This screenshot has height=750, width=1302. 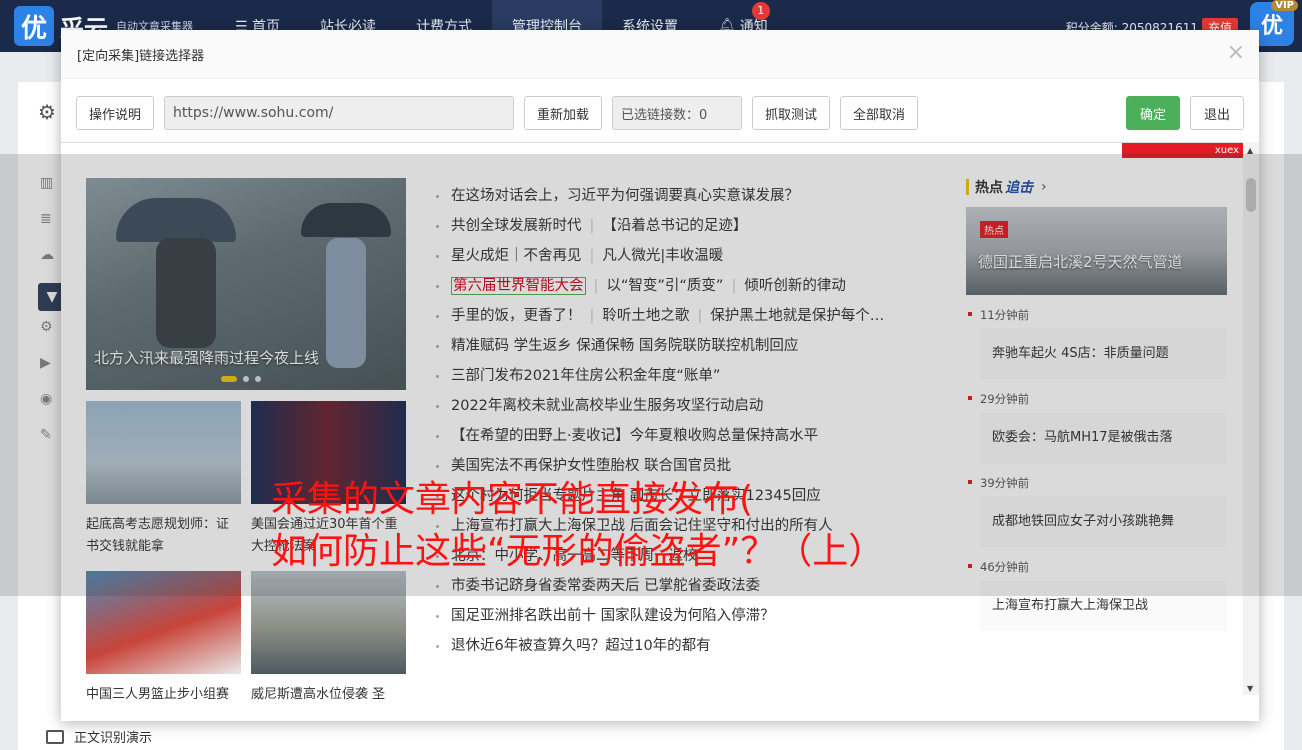 I want to click on thumb-caption: 中国三人男篮止步小组赛, so click(x=163, y=695).